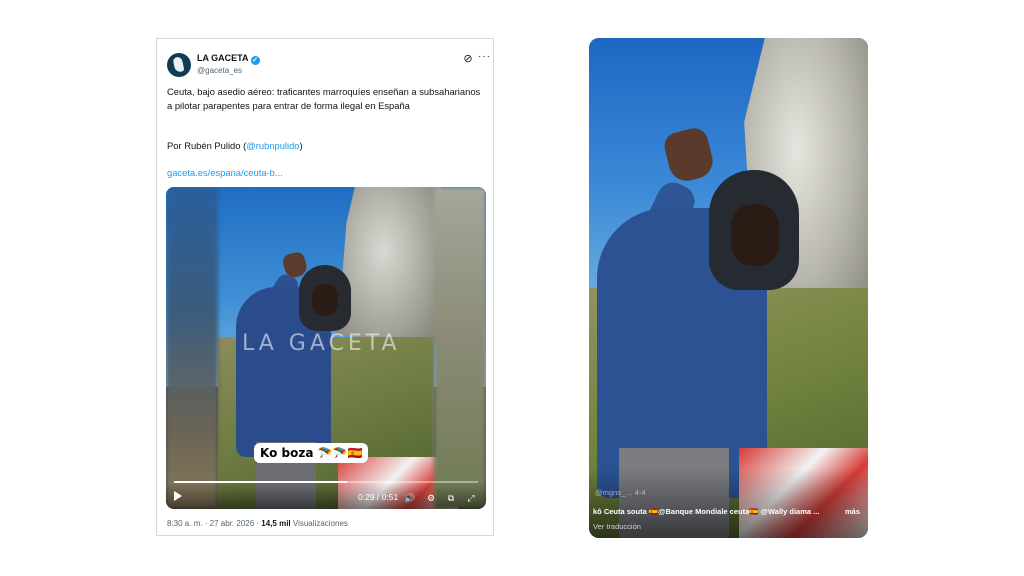  I want to click on video-face, so click(325, 300).